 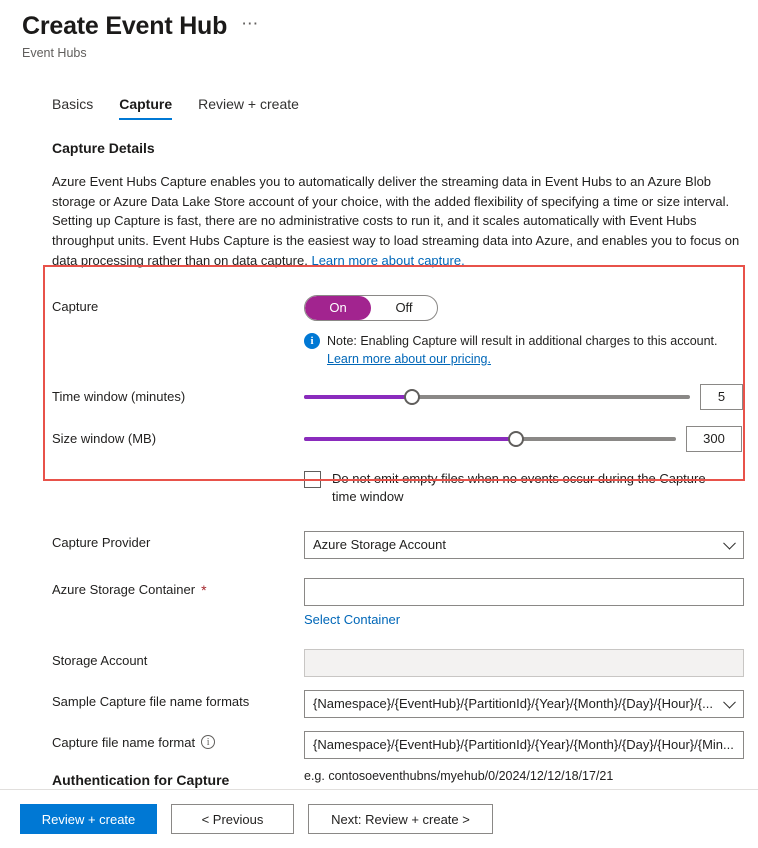 I want to click on select-container-link: Select Container, so click(x=352, y=619).